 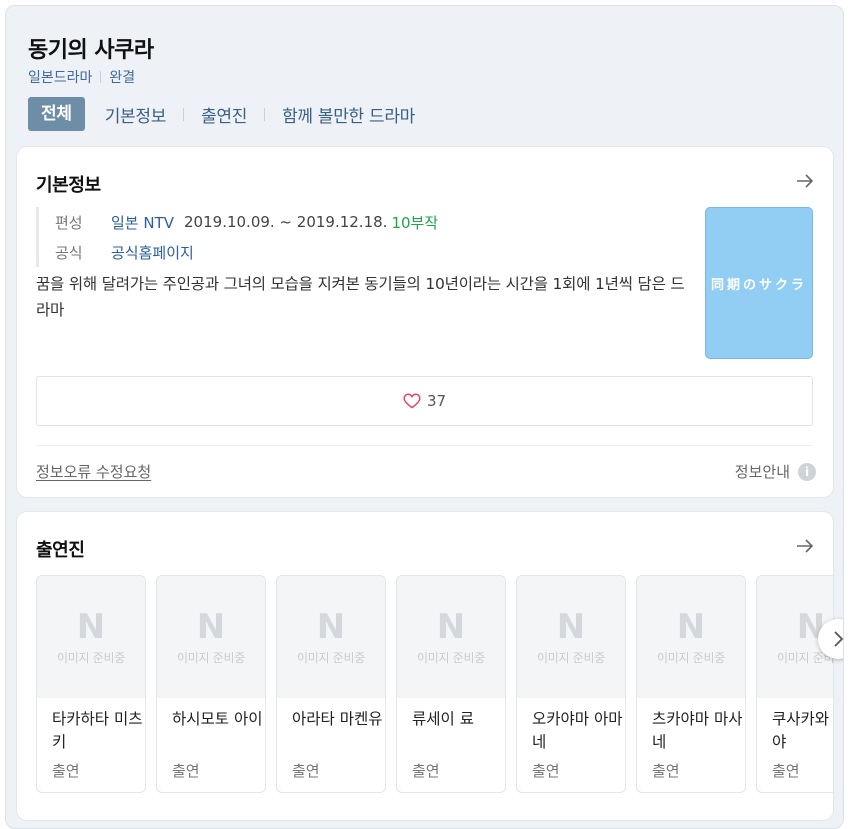 What do you see at coordinates (60, 78) in the screenshot?
I see `meta-genre: 일본드라마` at bounding box center [60, 78].